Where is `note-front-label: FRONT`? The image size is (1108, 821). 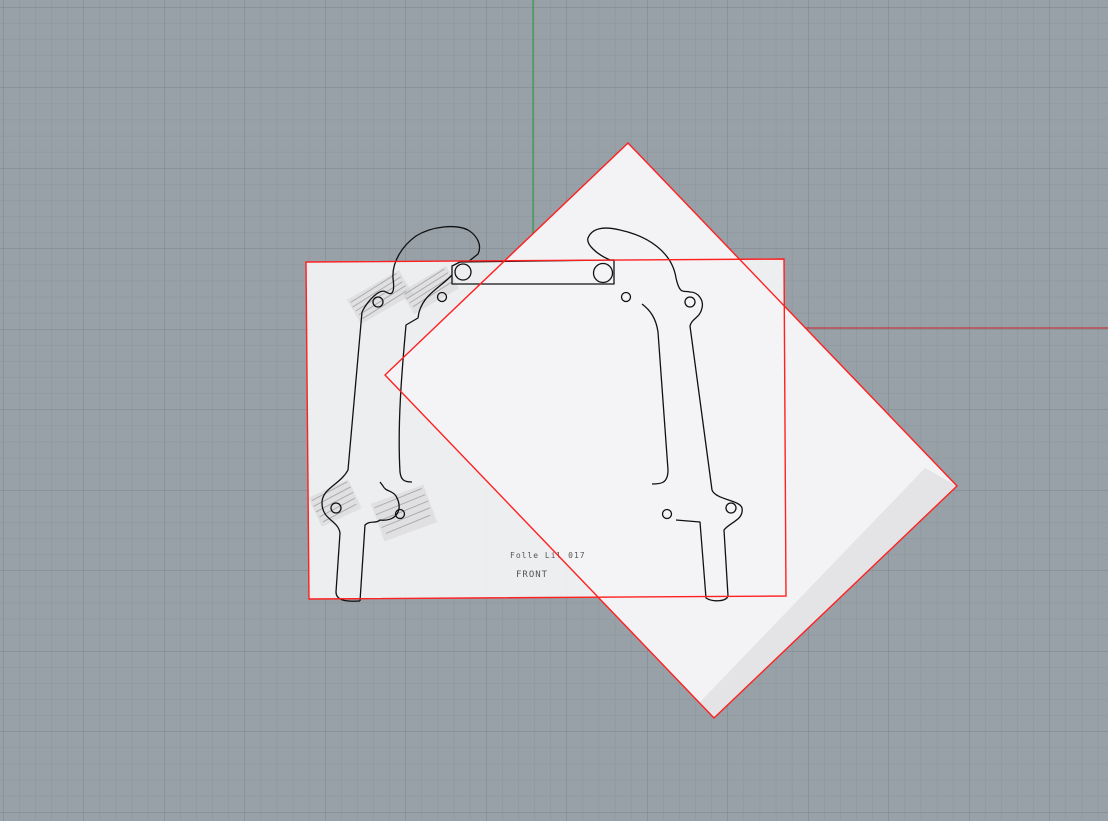
note-front-label: FRONT is located at coordinates (532, 575).